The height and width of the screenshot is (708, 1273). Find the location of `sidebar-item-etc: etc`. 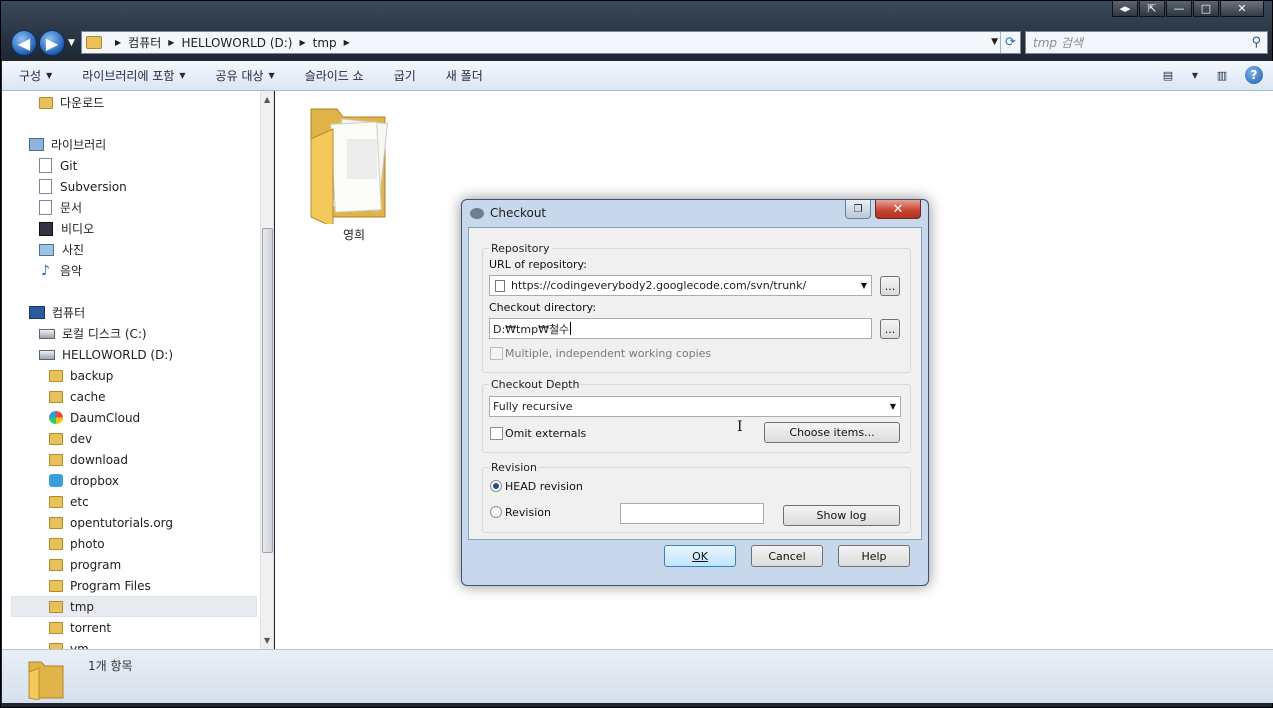

sidebar-item-etc: etc is located at coordinates (69, 501).